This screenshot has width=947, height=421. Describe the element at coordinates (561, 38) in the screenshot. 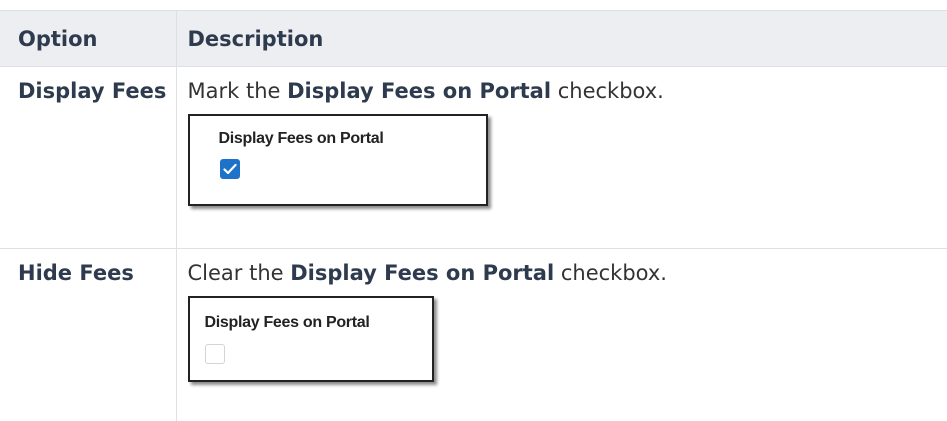

I see `header-description: Description` at that location.